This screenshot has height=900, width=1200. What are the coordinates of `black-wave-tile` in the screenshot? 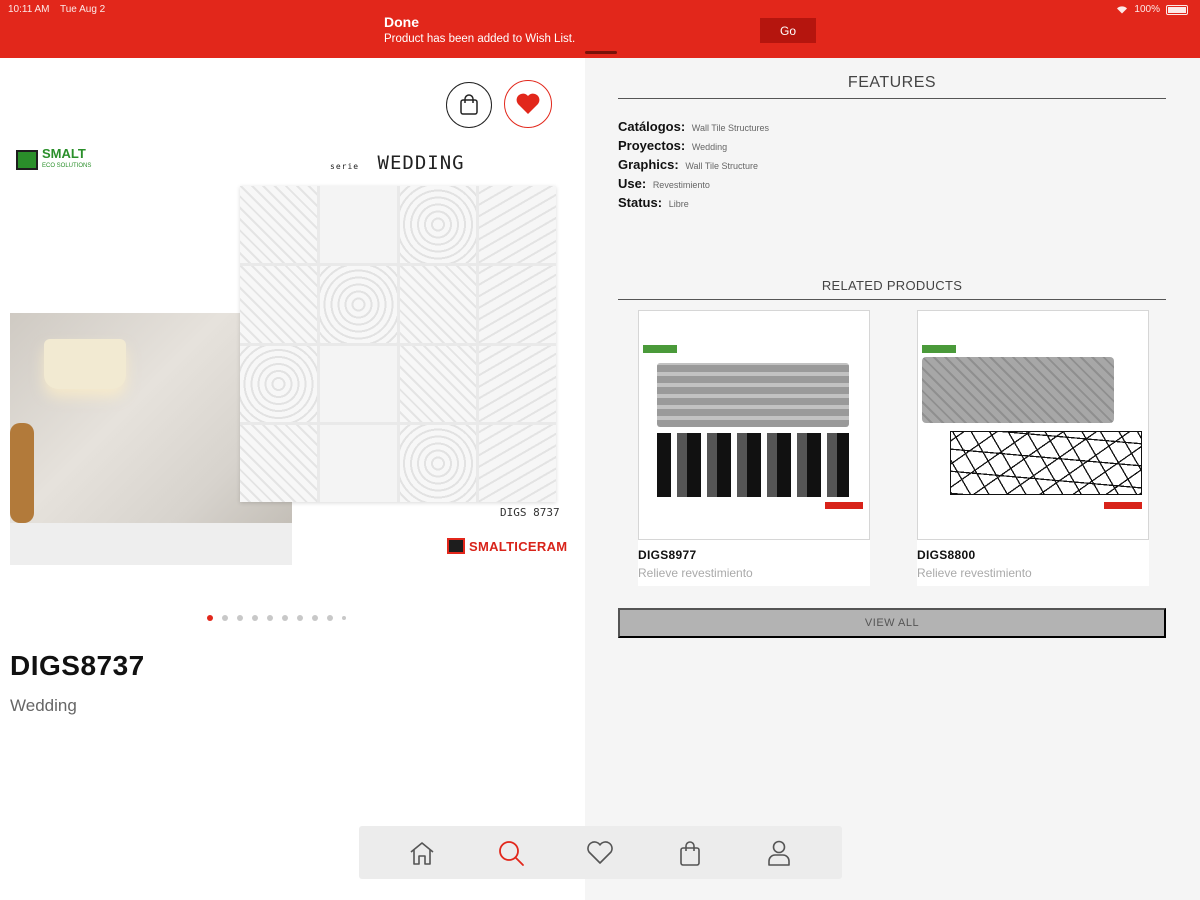 It's located at (753, 465).